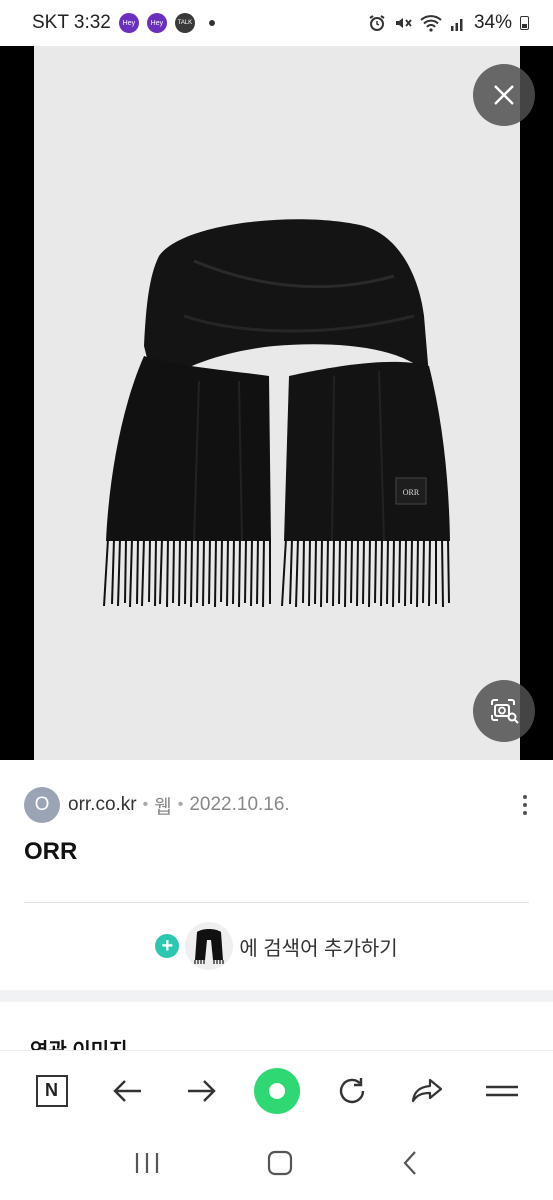  I want to click on more-notifications-dot, so click(211, 23).